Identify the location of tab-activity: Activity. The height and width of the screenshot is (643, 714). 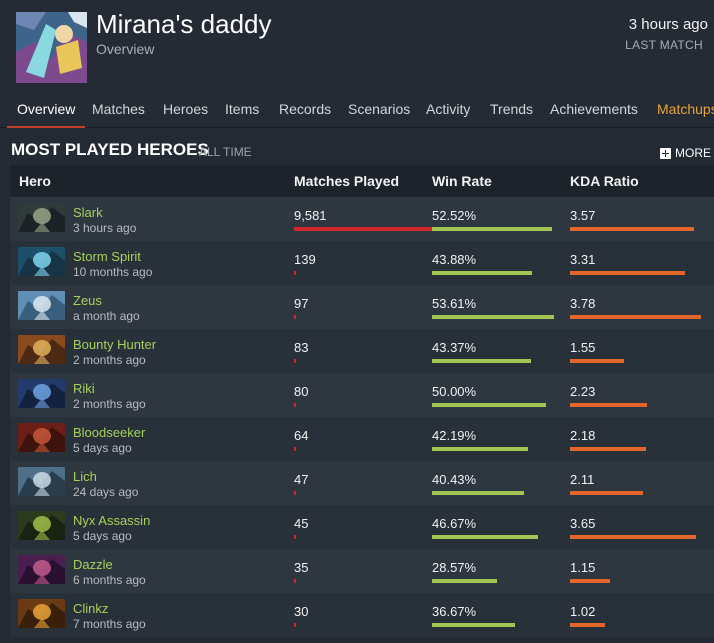
(448, 109).